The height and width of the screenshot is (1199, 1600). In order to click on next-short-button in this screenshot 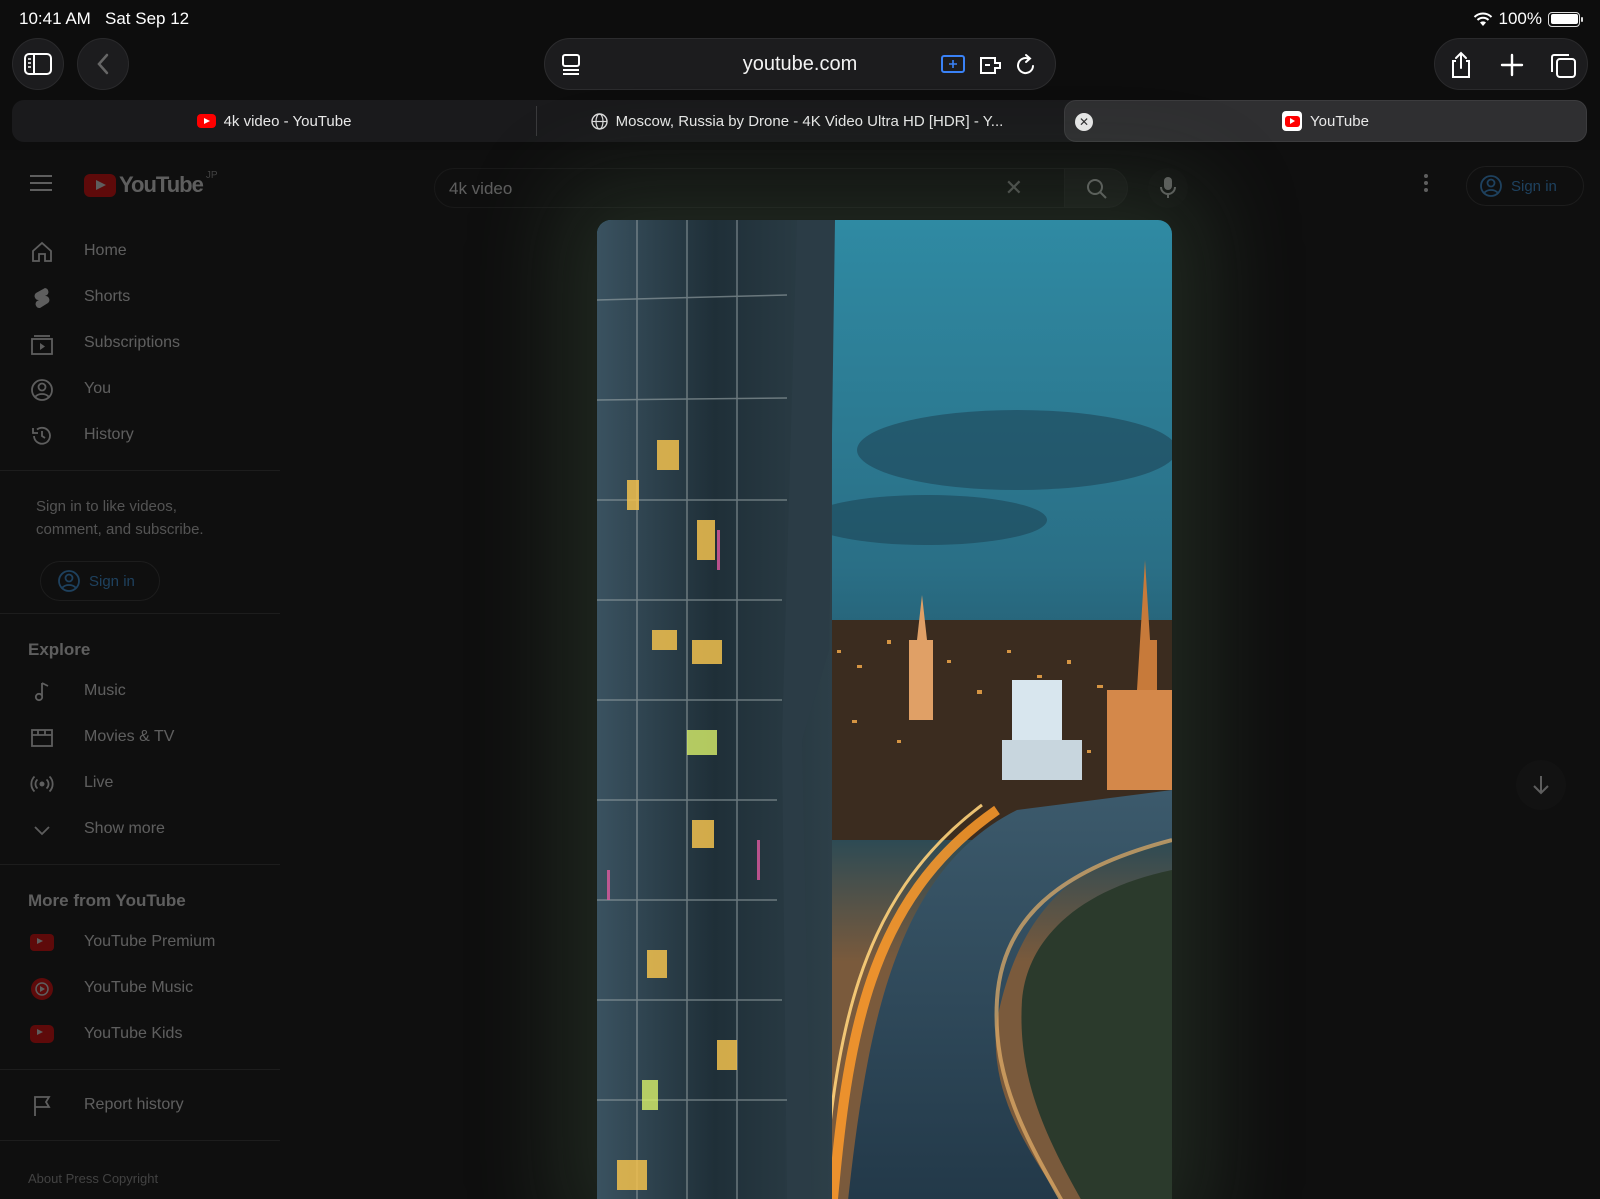, I will do `click(1541, 785)`.